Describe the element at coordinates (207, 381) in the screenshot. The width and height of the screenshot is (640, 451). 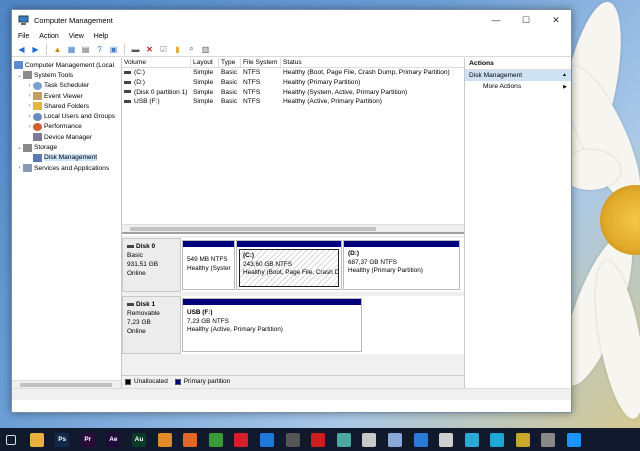
I see `legend-primary: Primary partition` at that location.